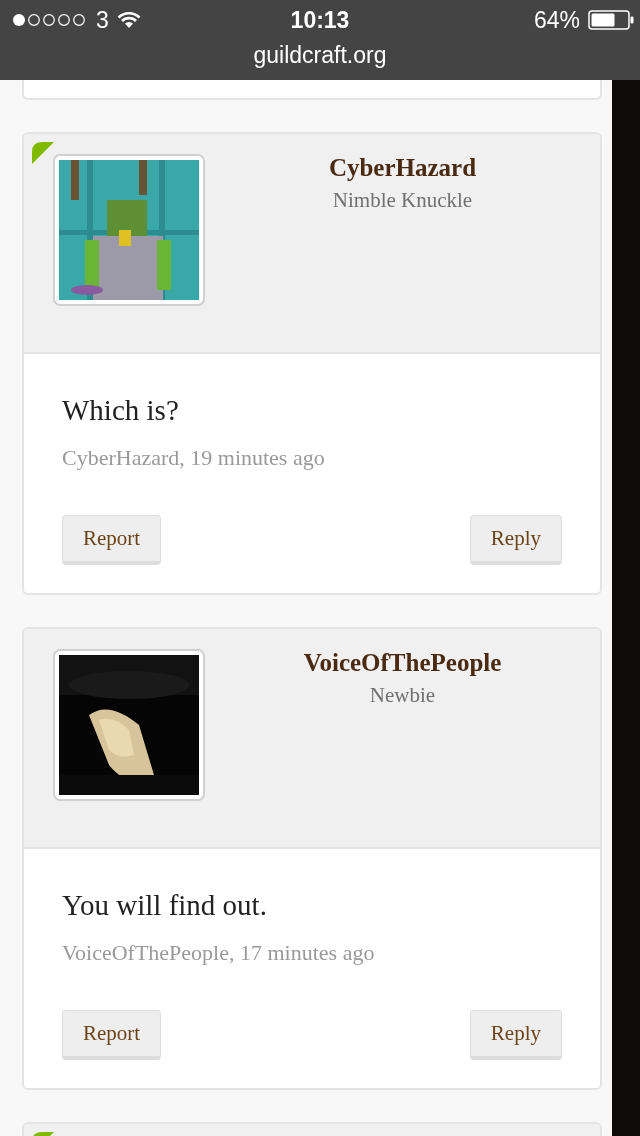  I want to click on post-message: Which is?, so click(121, 410).